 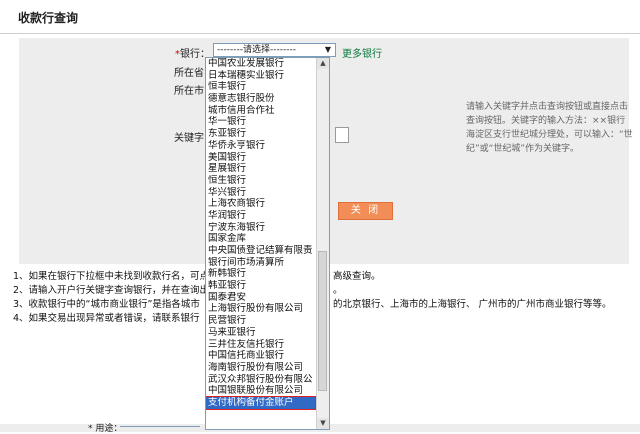 I want to click on note-text: 4、如果交易出现异常或者错误，请联系银行, so click(x=106, y=318).